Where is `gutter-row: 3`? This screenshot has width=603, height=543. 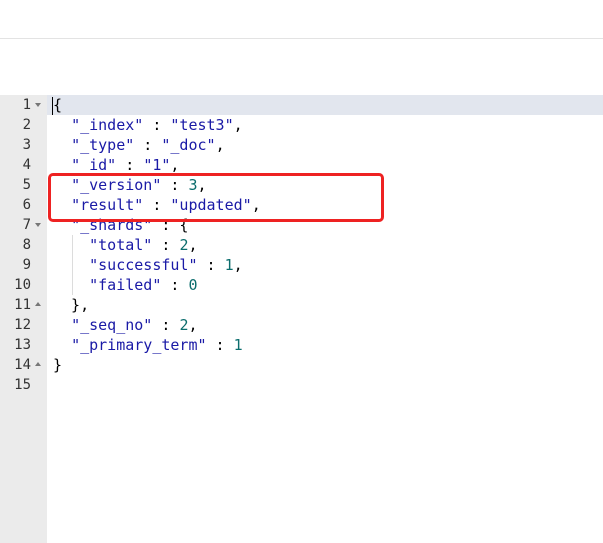
gutter-row: 3 is located at coordinates (23, 145).